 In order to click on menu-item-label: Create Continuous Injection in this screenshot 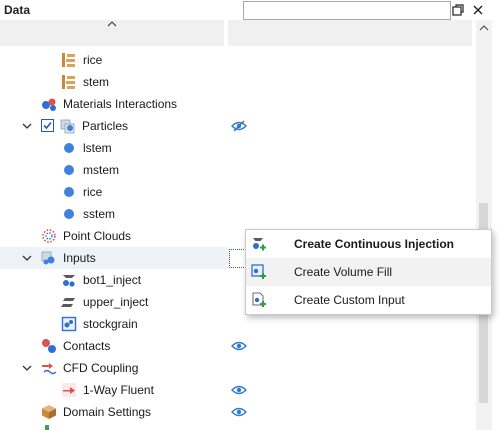, I will do `click(374, 244)`.